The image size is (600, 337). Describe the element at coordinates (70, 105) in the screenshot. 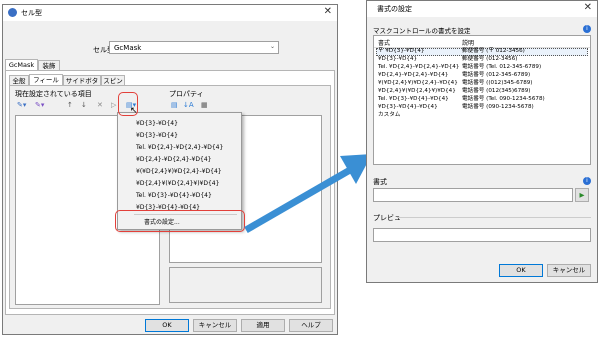

I see `move-up-icon: ↑` at that location.